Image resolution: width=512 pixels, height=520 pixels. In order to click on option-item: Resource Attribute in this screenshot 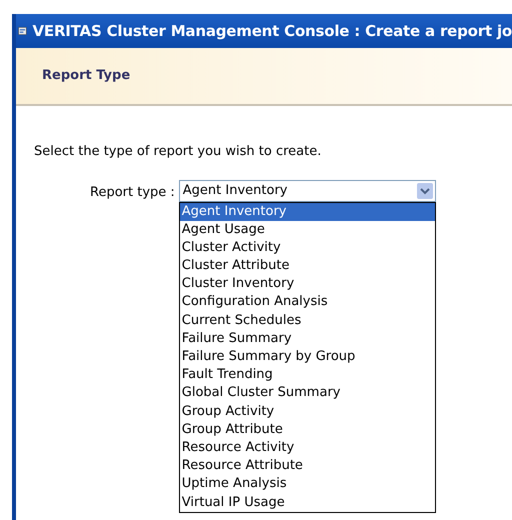, I will do `click(307, 466)`.